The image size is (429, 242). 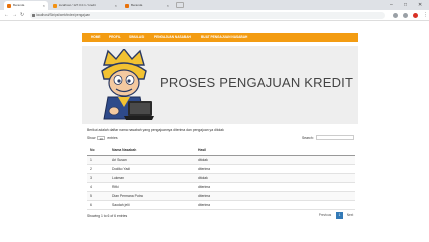 What do you see at coordinates (152, 160) in the screenshot?
I see `cell-nama: Ari Susan` at bounding box center [152, 160].